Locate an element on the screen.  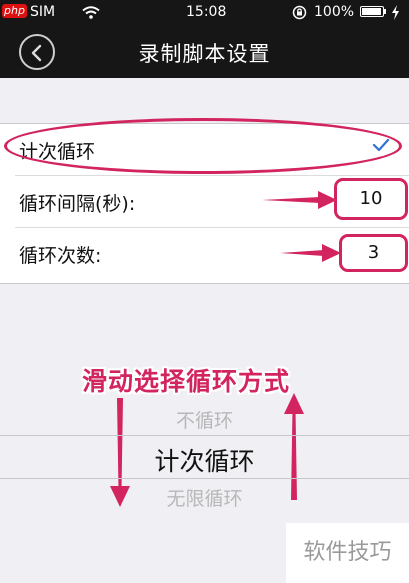
picker-option-no-loop: 不循环 is located at coordinates (204, 419).